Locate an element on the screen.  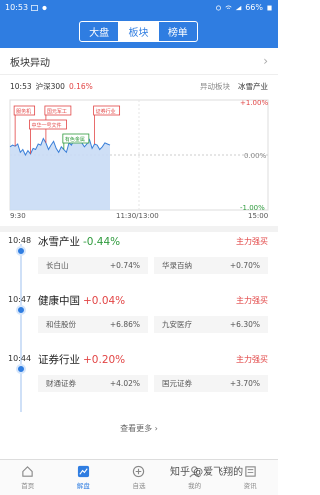
stock-chip: 九安医疗 +6.30% is located at coordinates (211, 324).